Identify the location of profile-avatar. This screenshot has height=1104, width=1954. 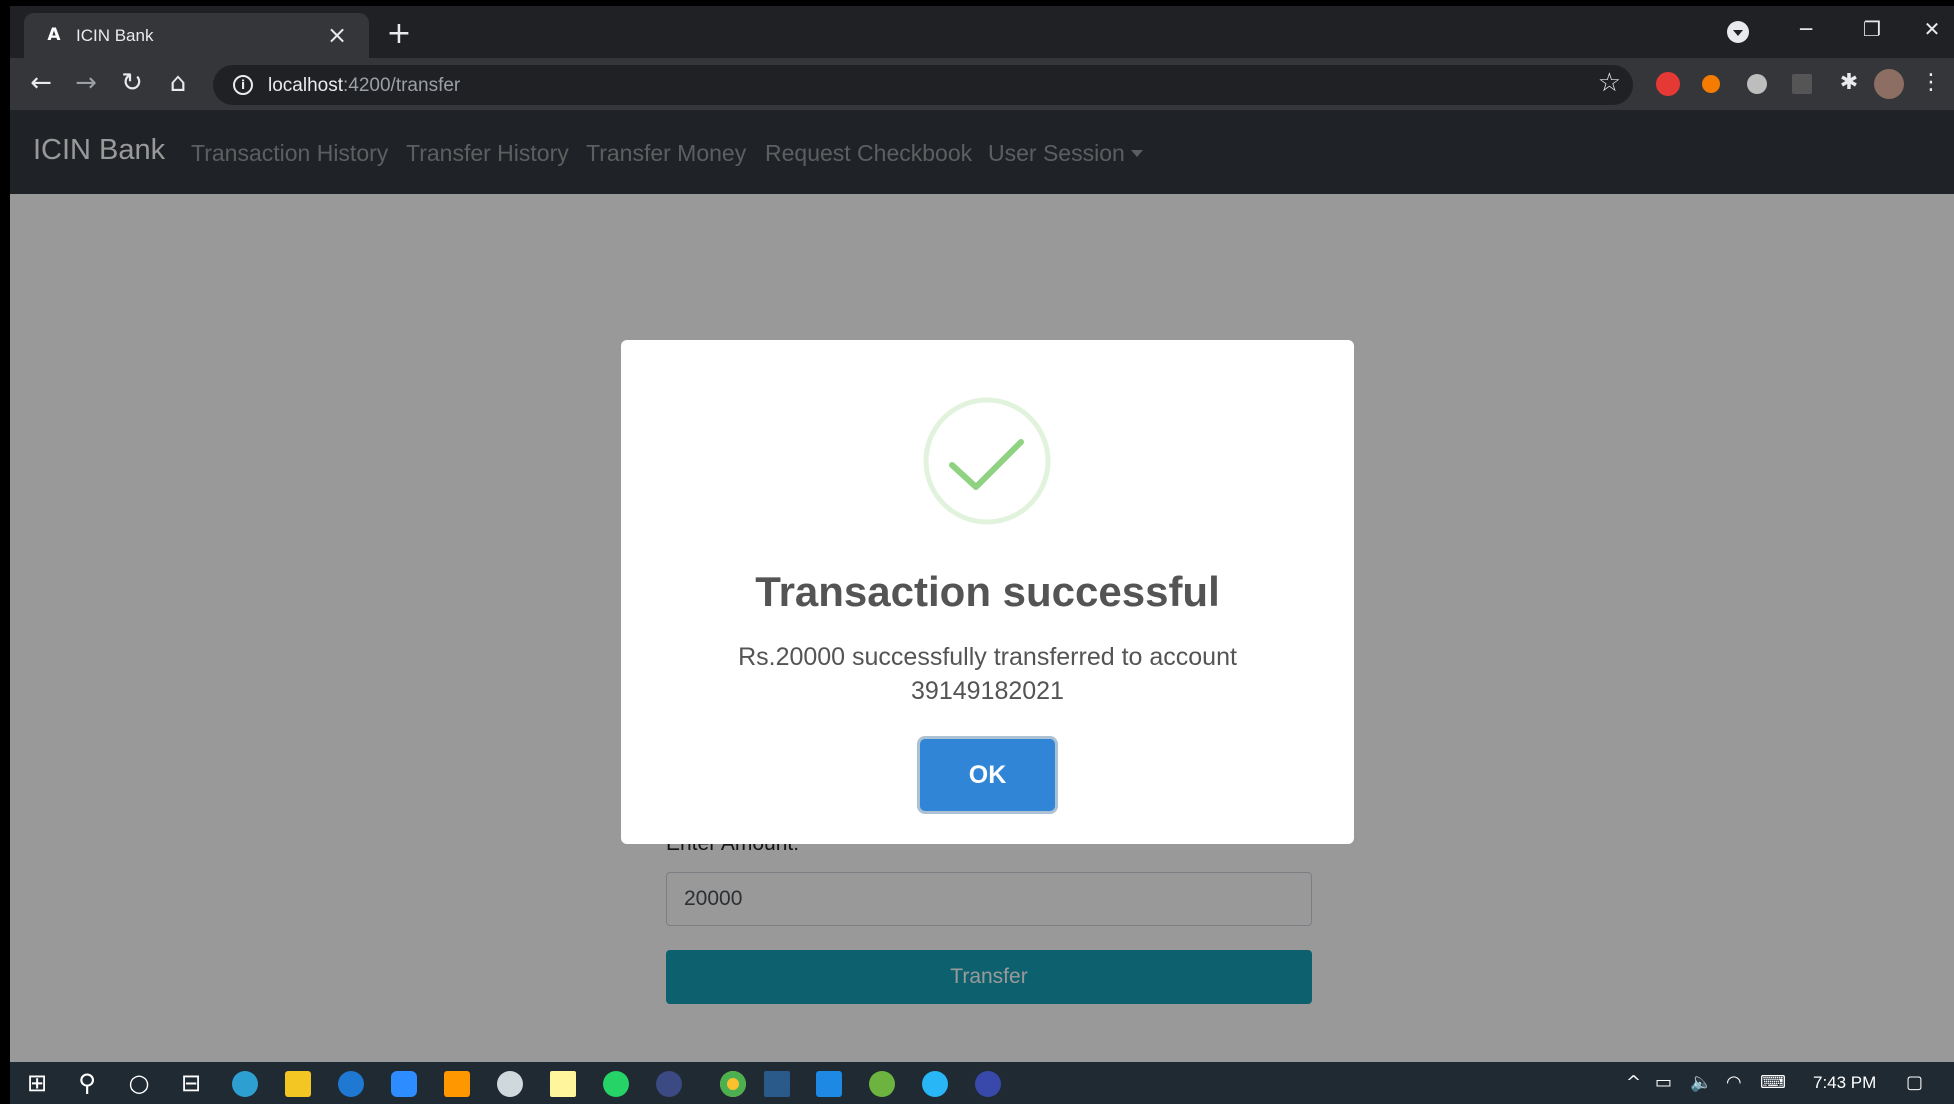
(1889, 84).